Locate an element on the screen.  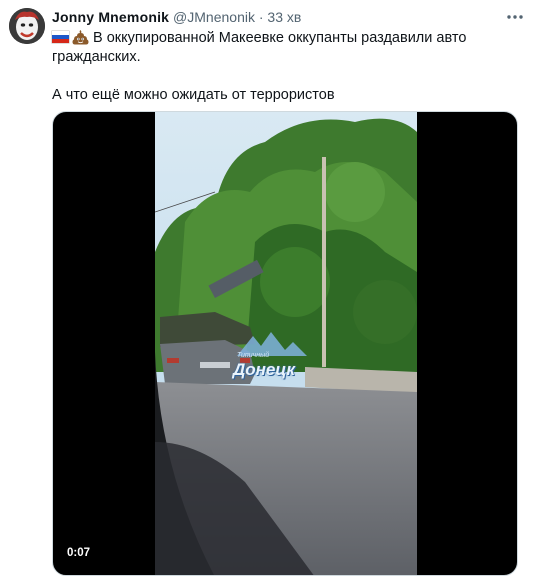
poop-emoji-icon is located at coordinates (80, 37).